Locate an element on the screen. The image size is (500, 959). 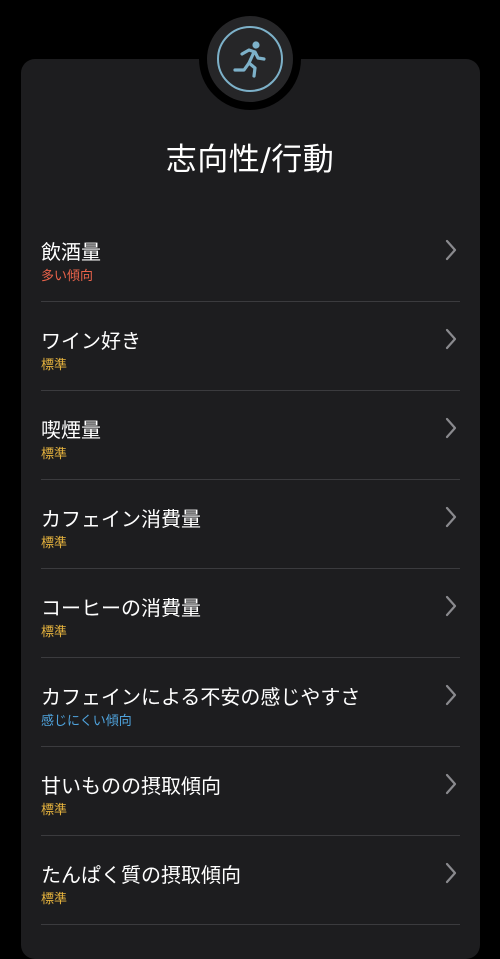
trait-label: カフェインによる不安の感じやすさ is located at coordinates (201, 697).